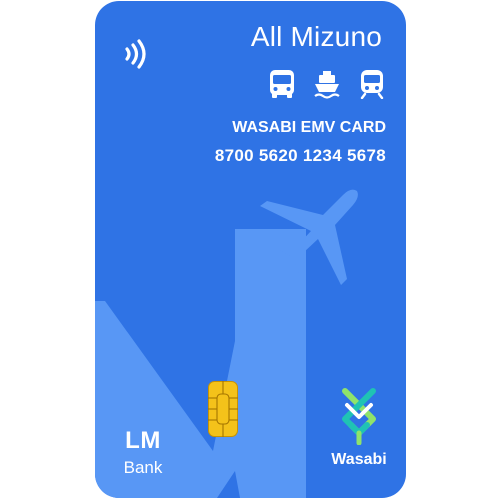 Image resolution: width=500 pixels, height=500 pixels. Describe the element at coordinates (309, 127) in the screenshot. I see `card-type-label: WASABI EMV CARD` at that location.